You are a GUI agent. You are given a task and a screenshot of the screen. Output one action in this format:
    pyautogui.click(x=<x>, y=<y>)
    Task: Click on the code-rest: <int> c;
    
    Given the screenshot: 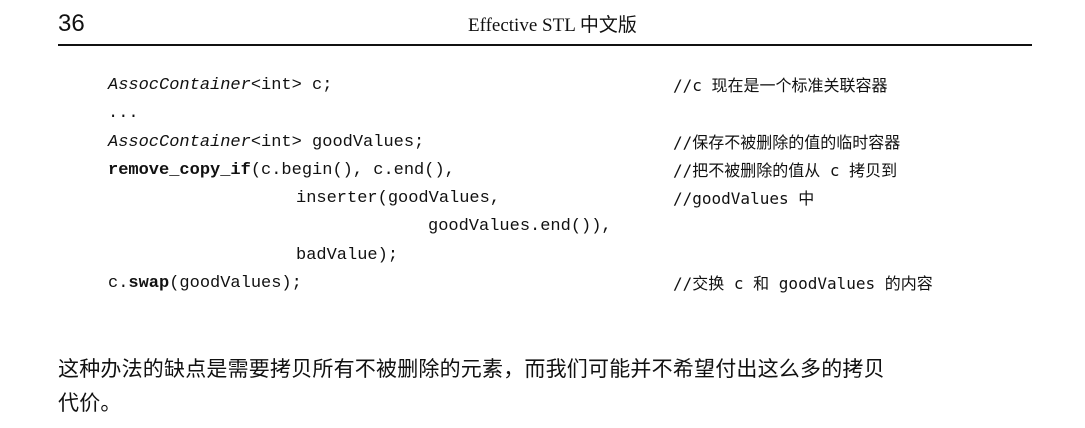 What is the action you would take?
    pyautogui.click(x=291, y=85)
    